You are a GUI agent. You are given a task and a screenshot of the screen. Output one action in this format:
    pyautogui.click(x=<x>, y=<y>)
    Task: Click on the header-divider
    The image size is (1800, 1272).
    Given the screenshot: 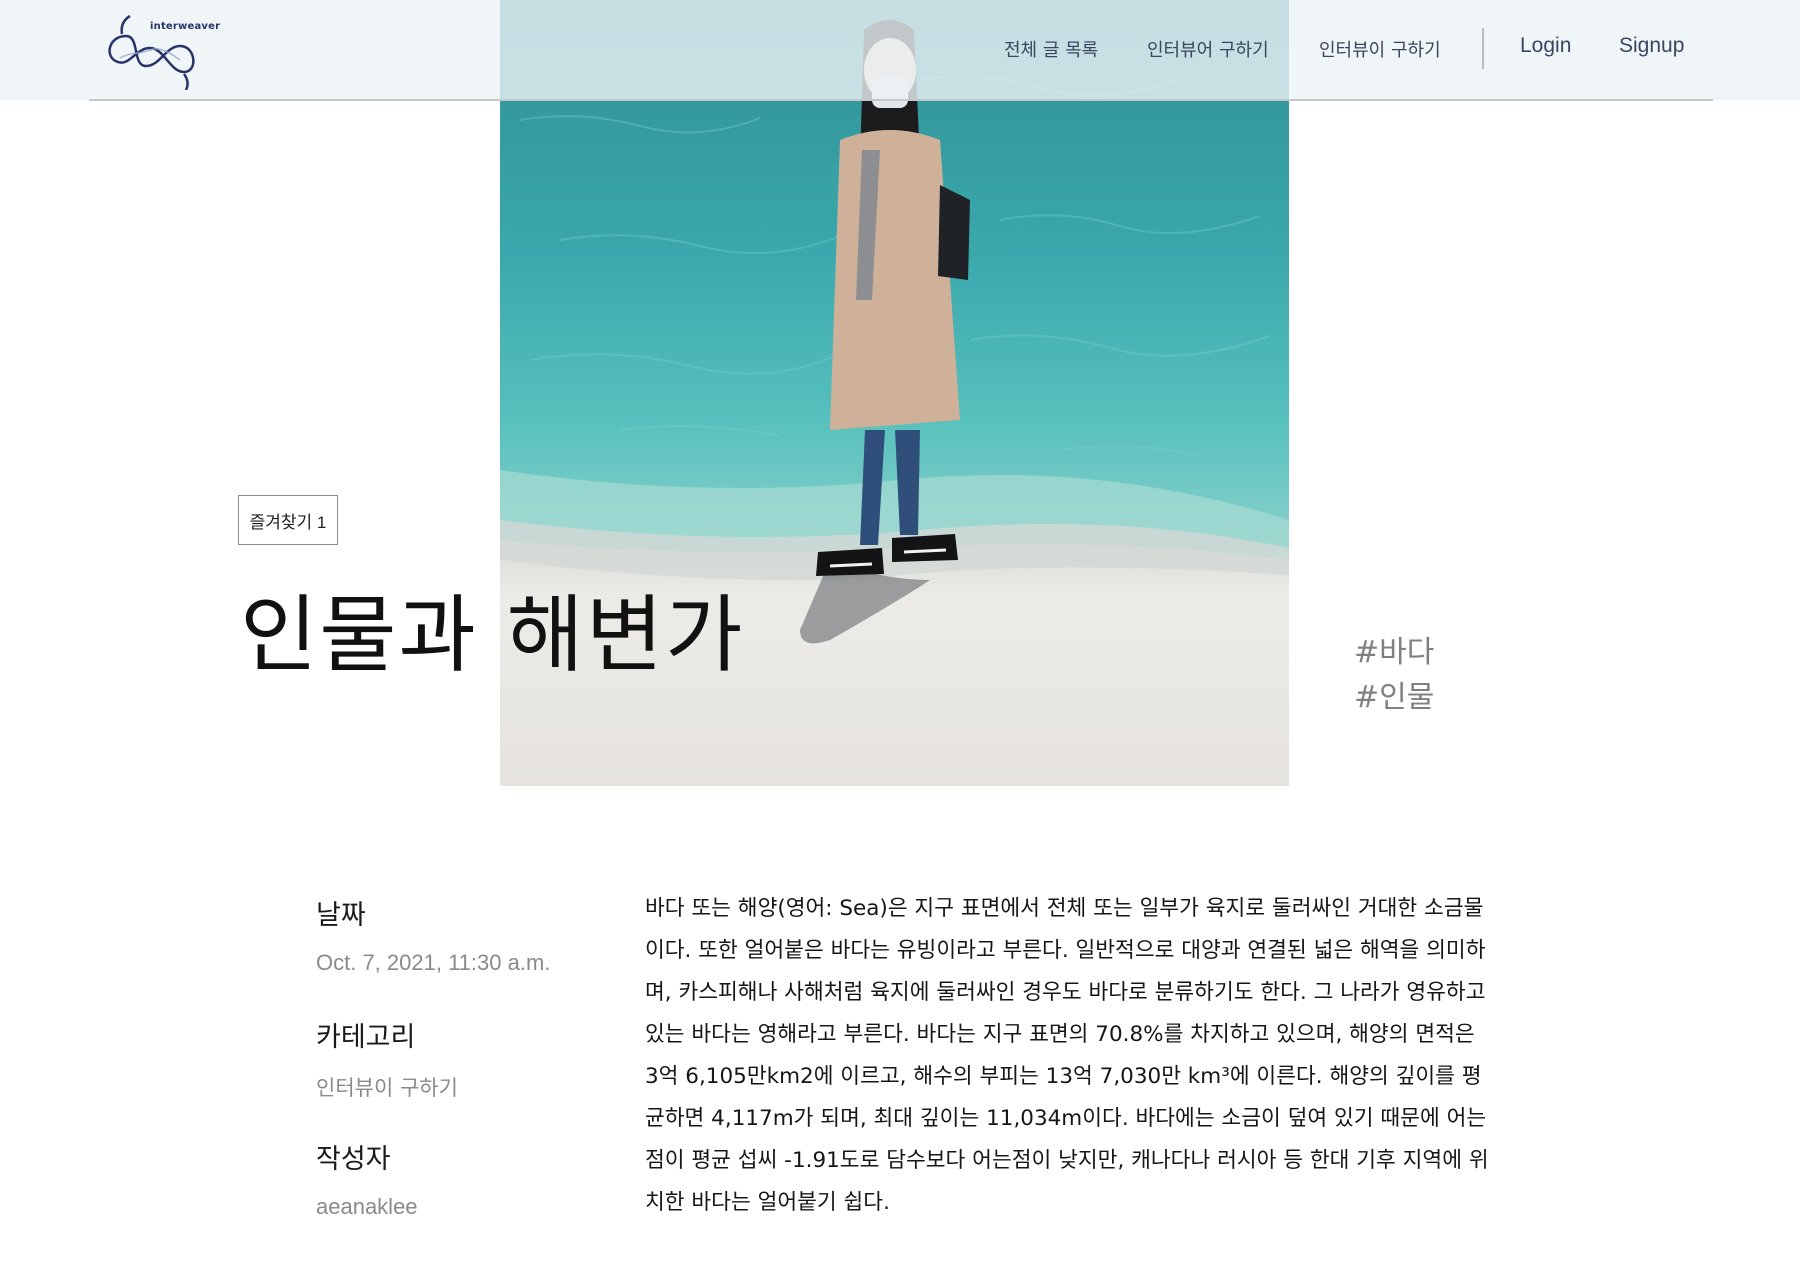 What is the action you would take?
    pyautogui.click(x=901, y=100)
    